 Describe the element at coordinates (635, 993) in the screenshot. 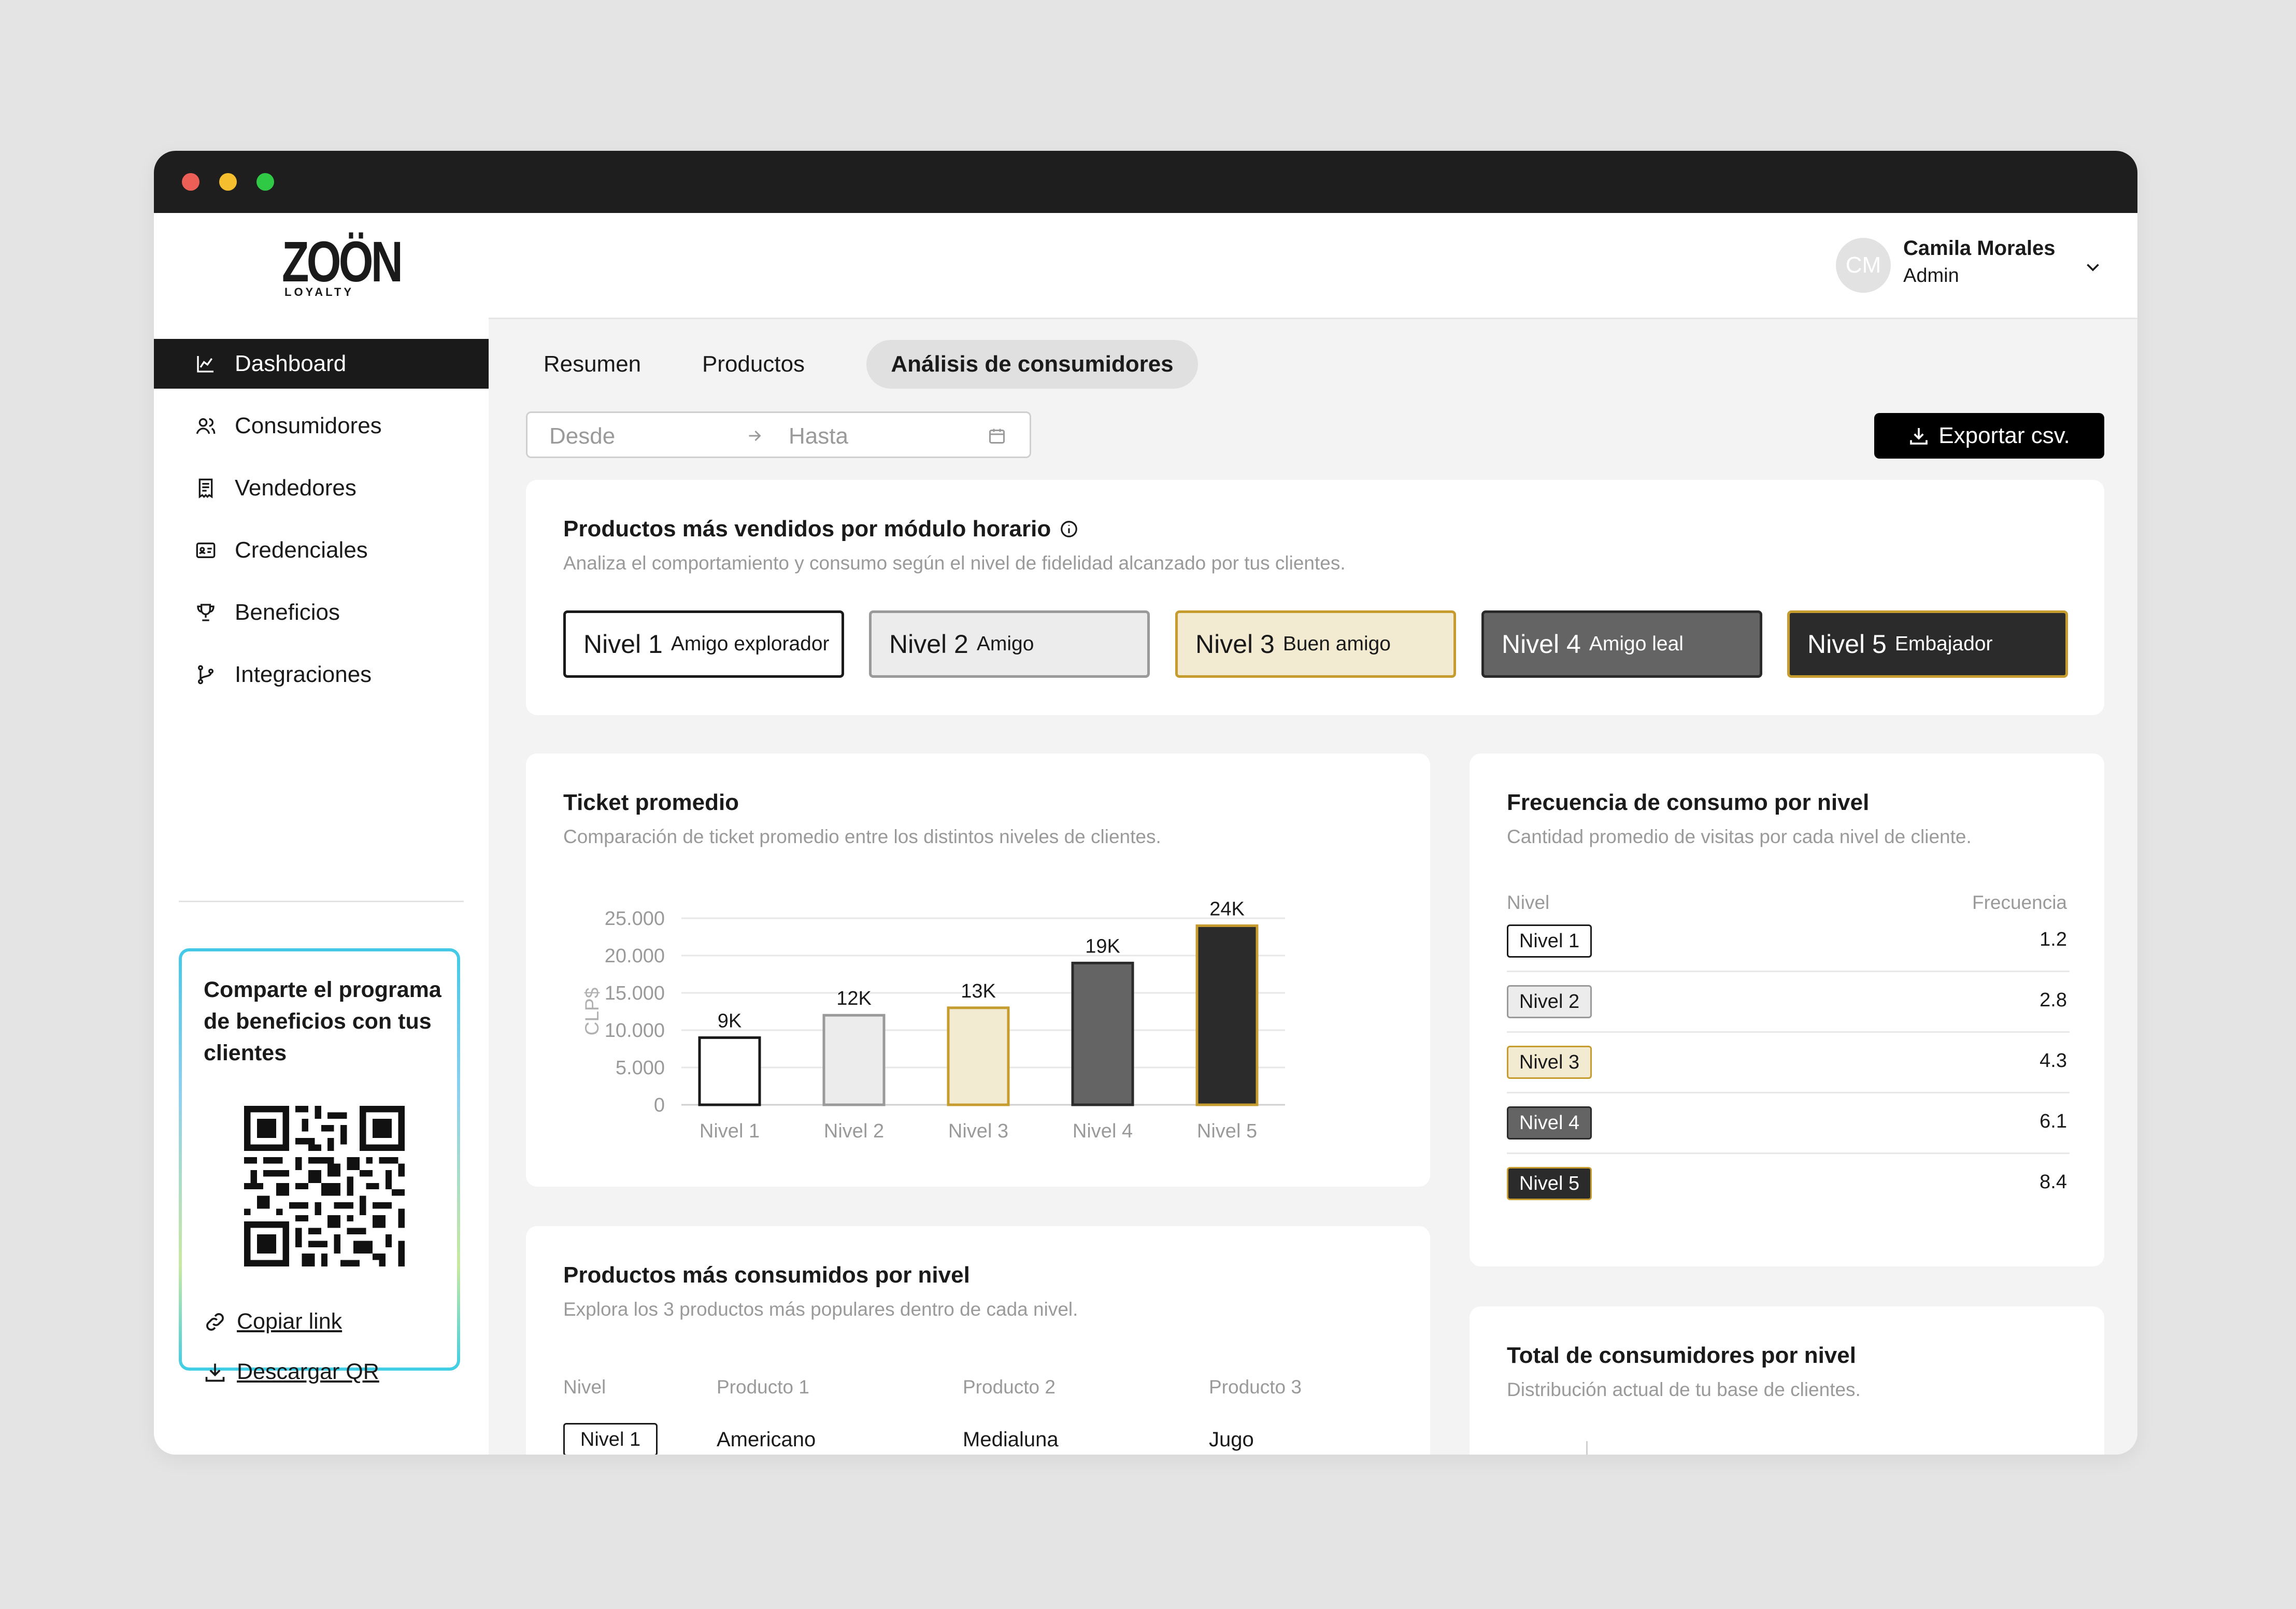

I see `y-tick-label: 15.000` at that location.